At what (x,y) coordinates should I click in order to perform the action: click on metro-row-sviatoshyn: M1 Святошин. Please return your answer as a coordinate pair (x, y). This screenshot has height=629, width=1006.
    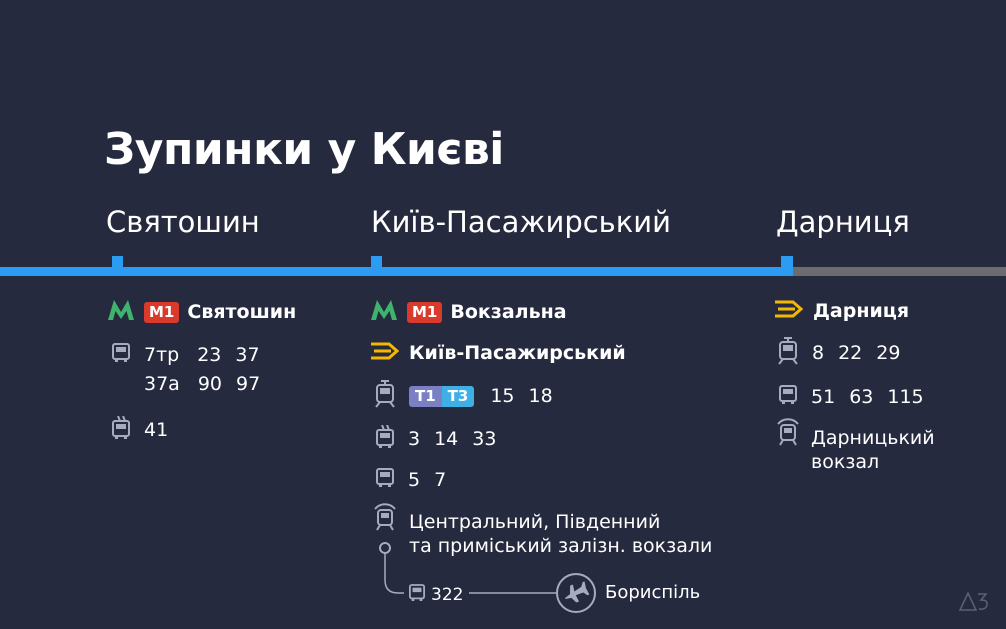
    Looking at the image, I should click on (202, 312).